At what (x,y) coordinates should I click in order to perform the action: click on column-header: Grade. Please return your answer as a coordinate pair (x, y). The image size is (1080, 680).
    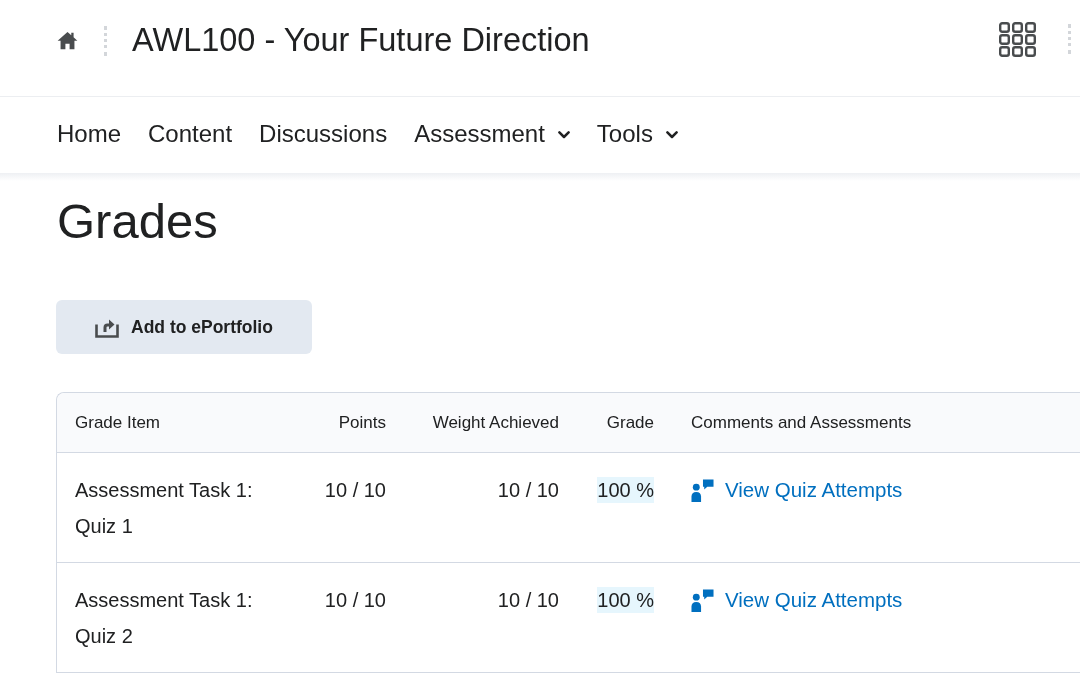
    Looking at the image, I should click on (630, 422).